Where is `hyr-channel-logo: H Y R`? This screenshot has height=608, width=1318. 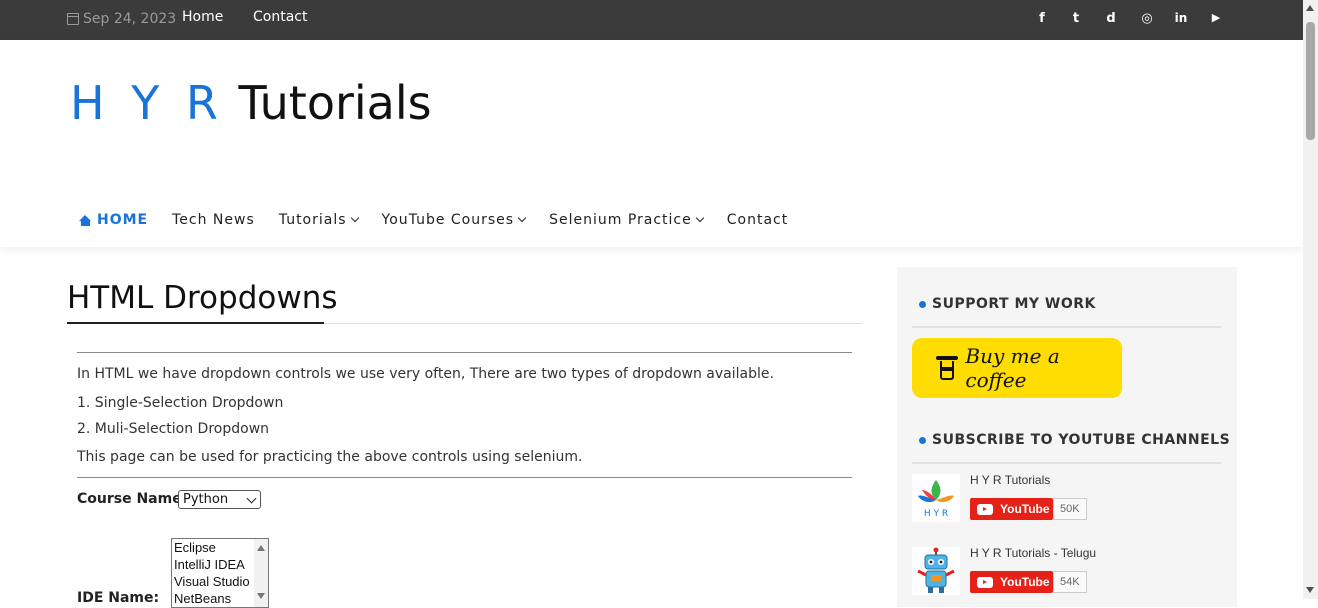
hyr-channel-logo: H Y R is located at coordinates (936, 498).